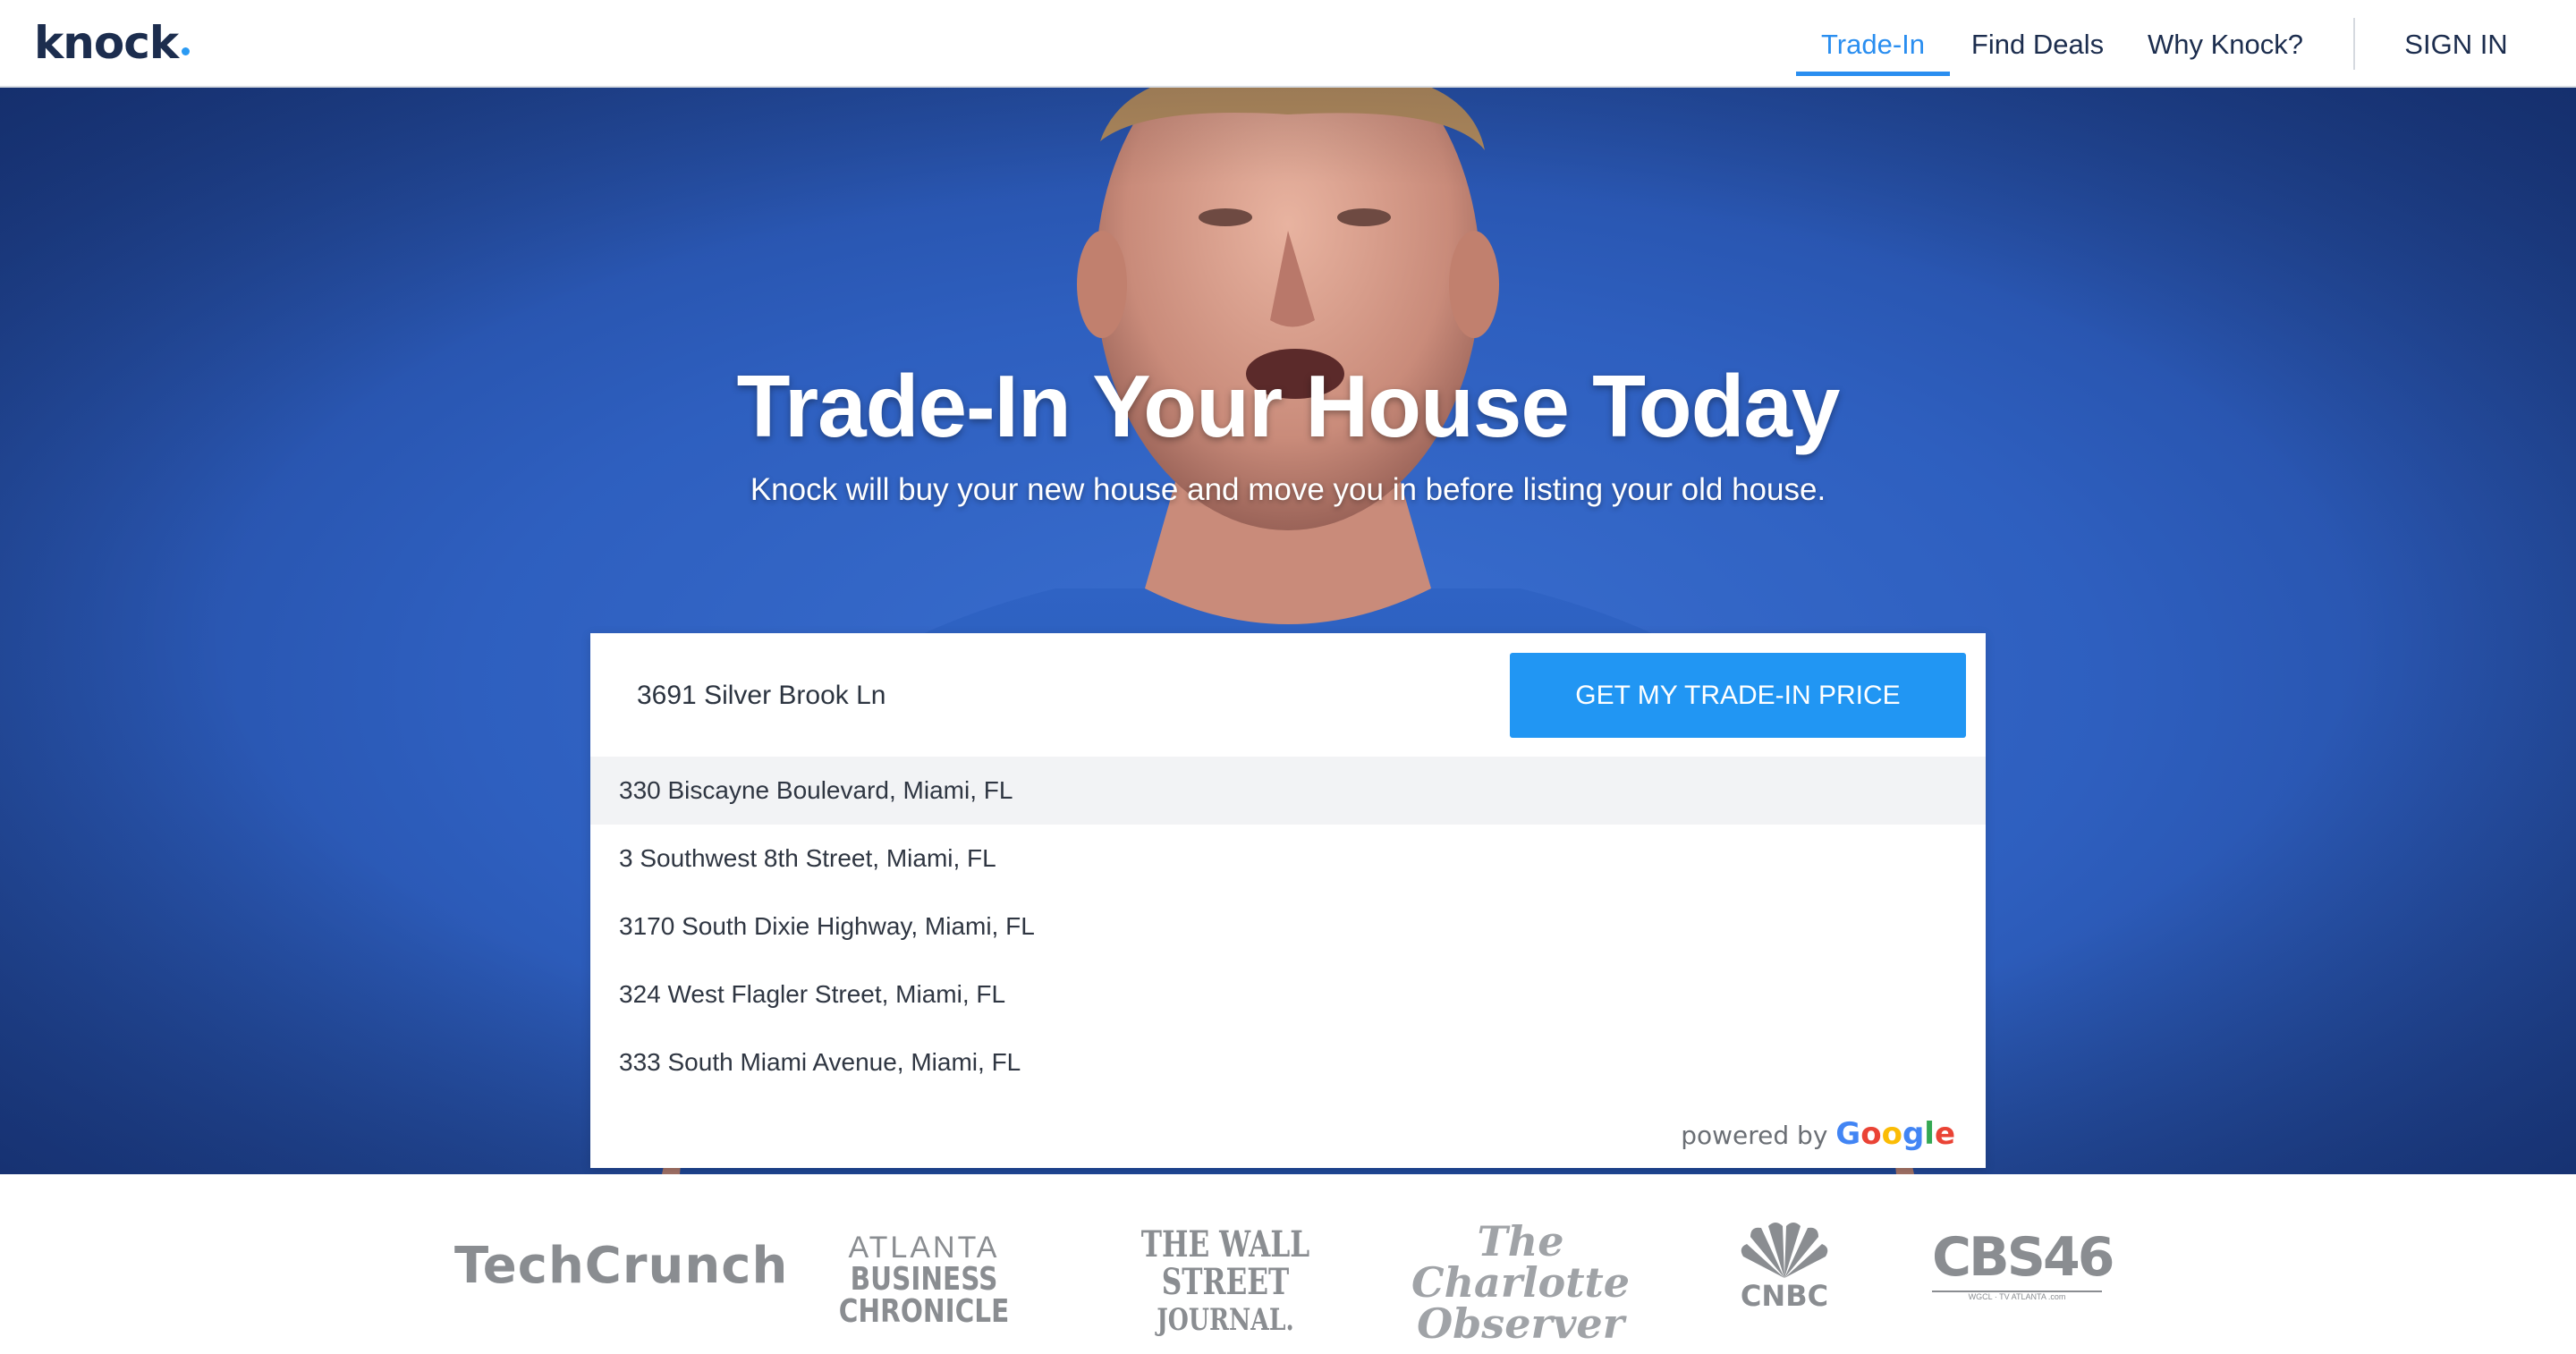 This screenshot has height=1354, width=2576. Describe the element at coordinates (1288, 791) in the screenshot. I see `suggestion-item: 330 Biscayne Boulevard, Miami, FL` at that location.